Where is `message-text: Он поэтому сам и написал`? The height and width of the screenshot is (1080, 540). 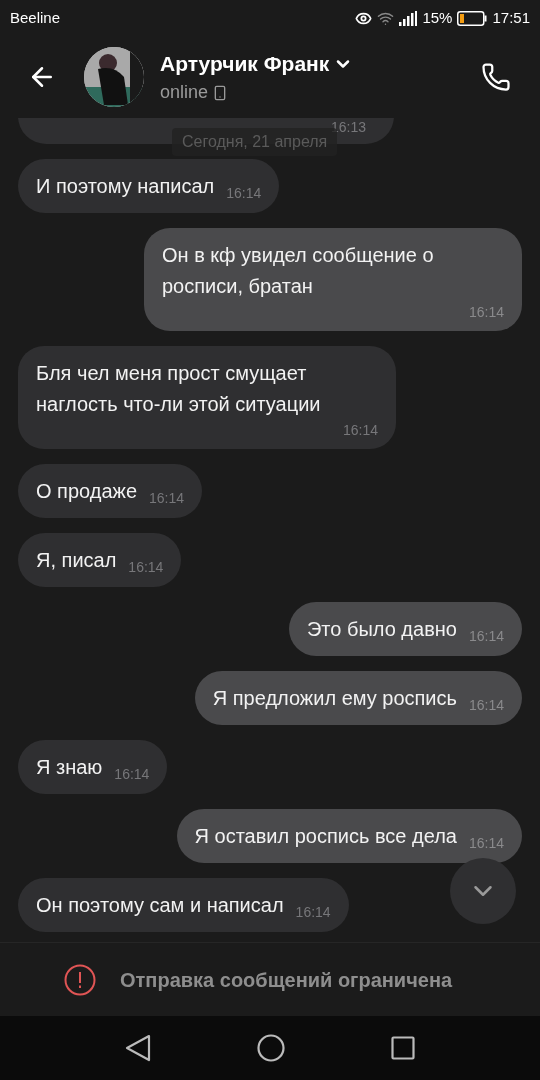
message-text: Он поэтому сам и написал is located at coordinates (160, 905).